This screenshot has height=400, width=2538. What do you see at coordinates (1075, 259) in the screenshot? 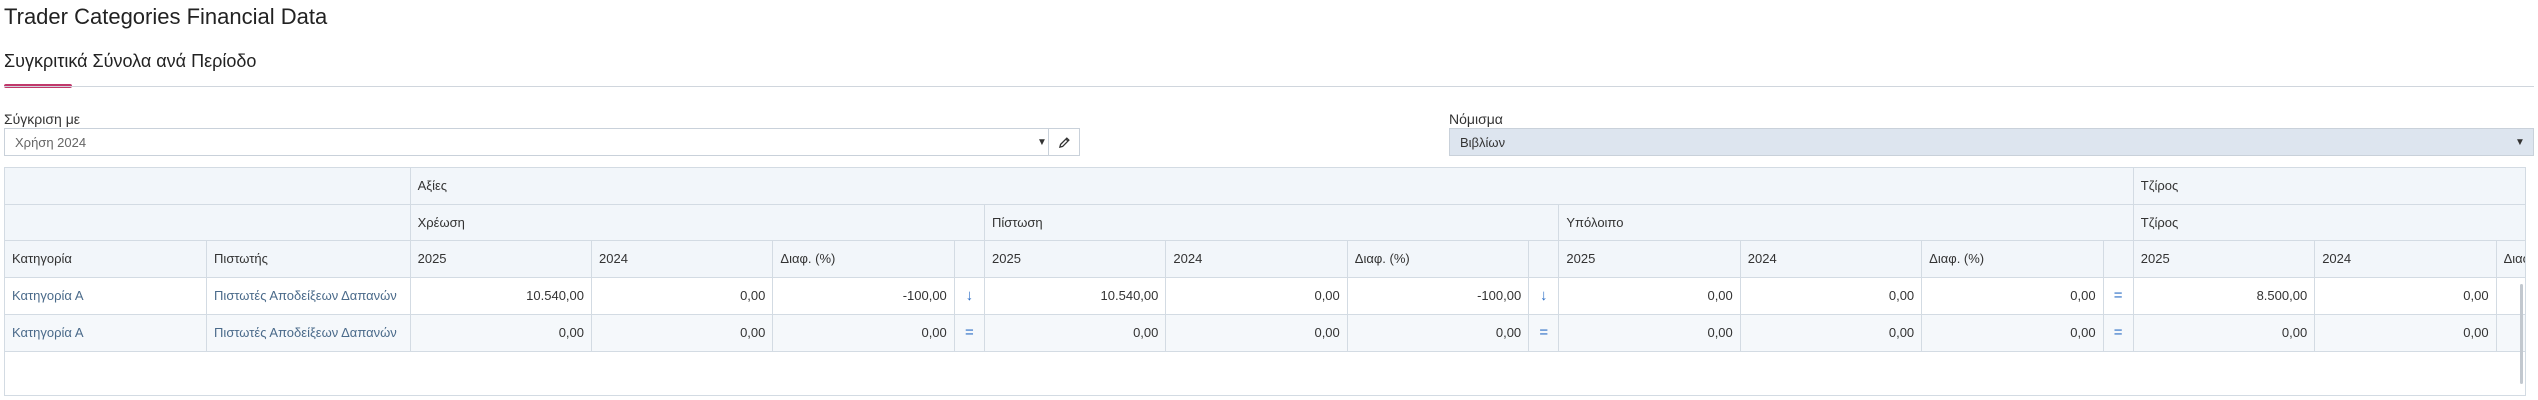
I see `col-credit-2025: 2025` at bounding box center [1075, 259].